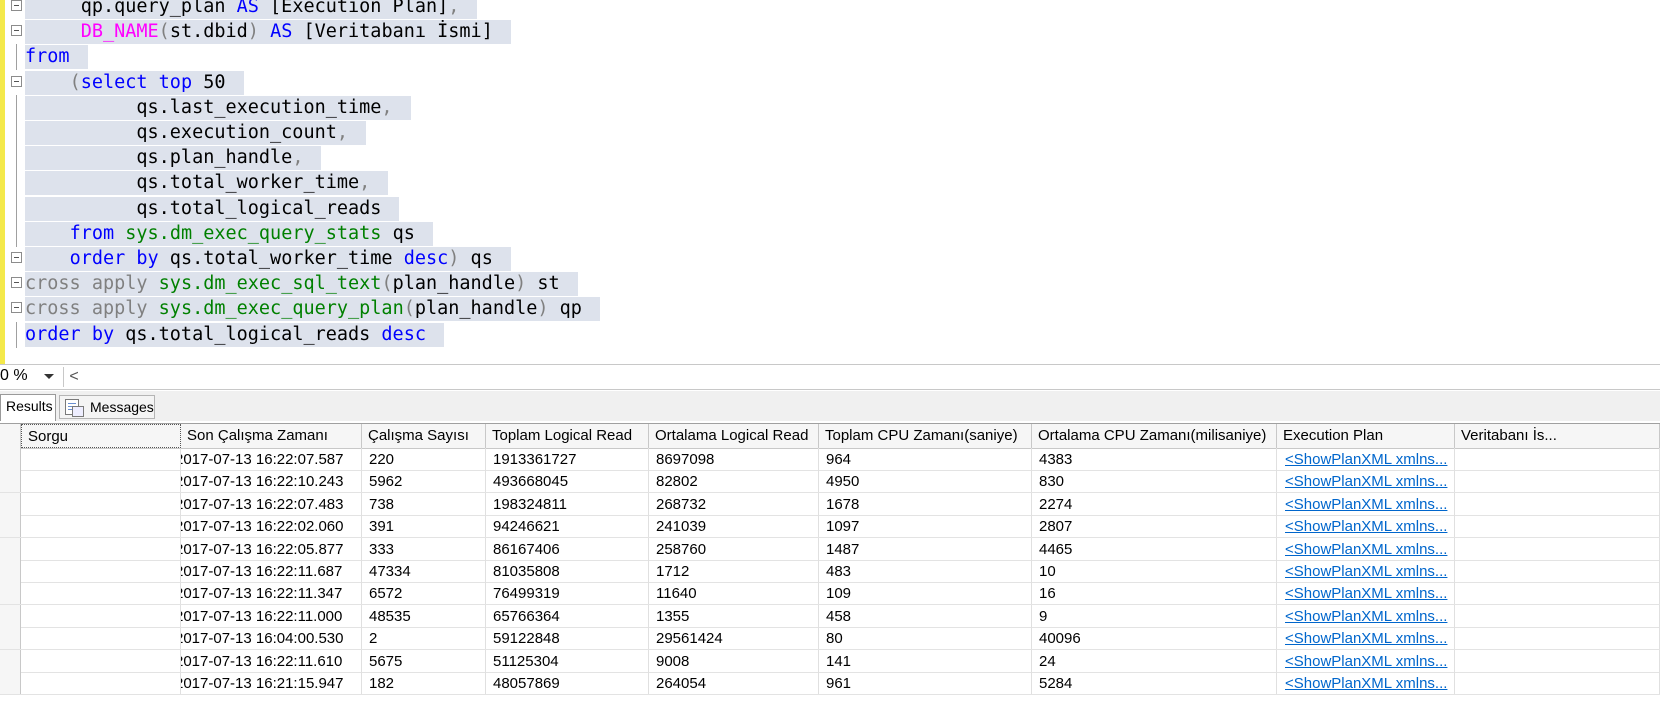 This screenshot has height=705, width=1660. I want to click on cell-calisma-sayisi: 47334, so click(424, 571).